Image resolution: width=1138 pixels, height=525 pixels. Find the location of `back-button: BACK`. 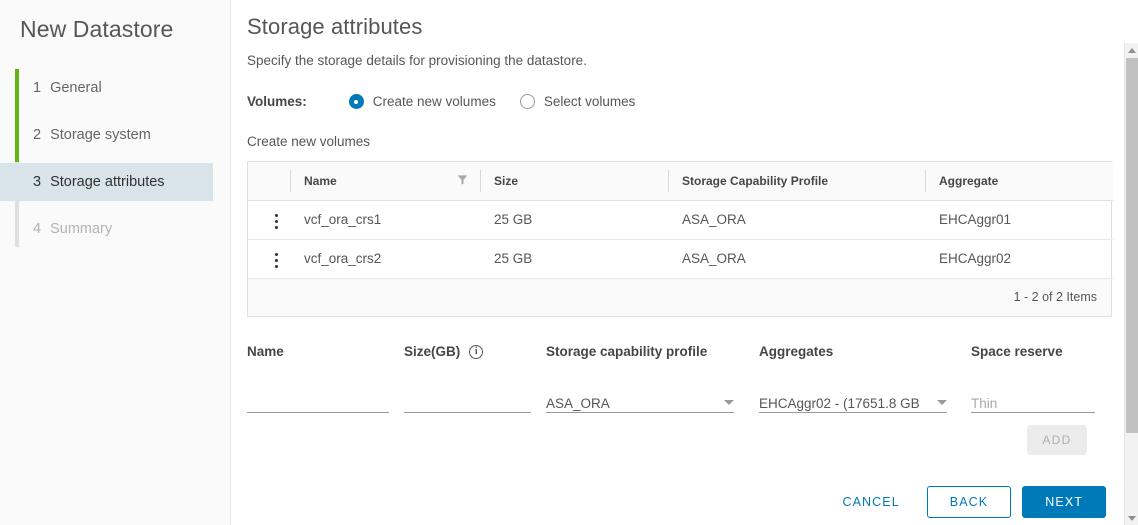

back-button: BACK is located at coordinates (969, 502).